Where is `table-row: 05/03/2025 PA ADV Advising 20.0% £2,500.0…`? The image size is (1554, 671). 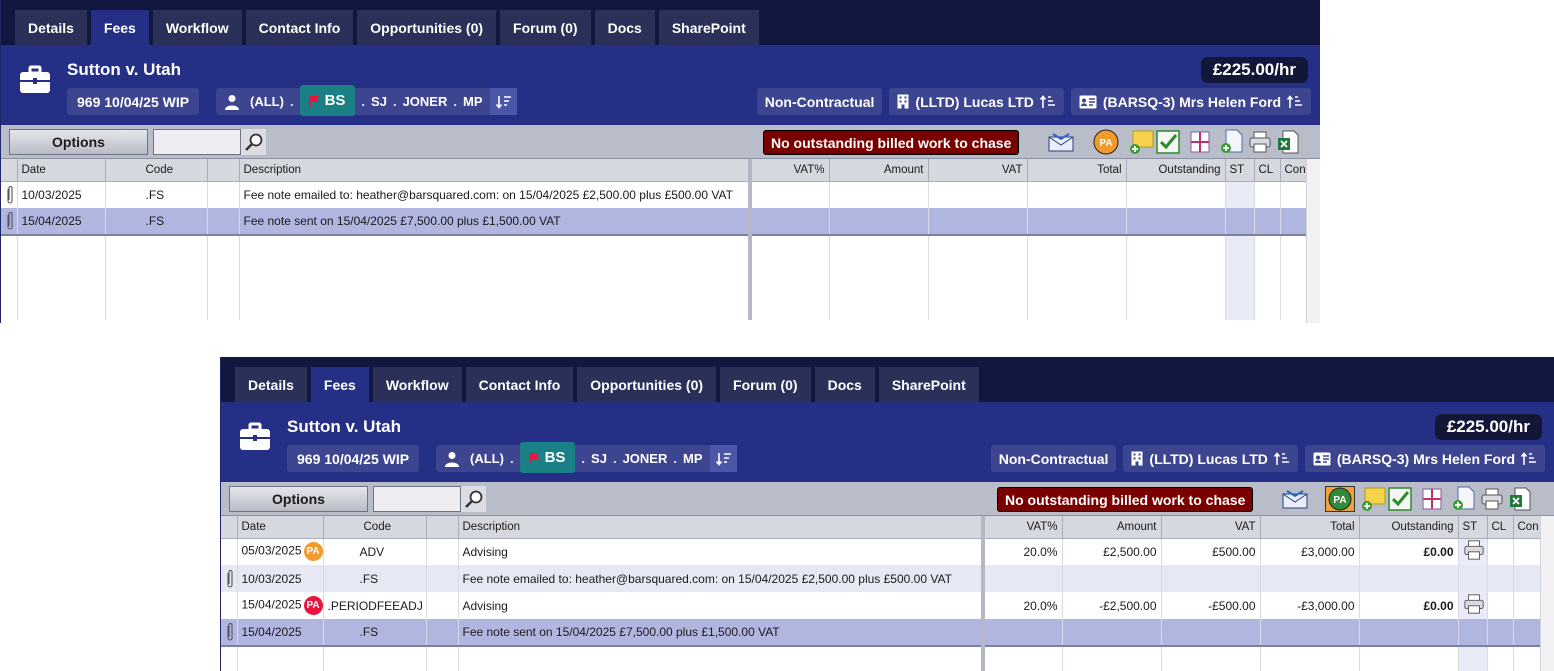 table-row: 05/03/2025 PA ADV Advising 20.0% £2,500.0… is located at coordinates (881, 551).